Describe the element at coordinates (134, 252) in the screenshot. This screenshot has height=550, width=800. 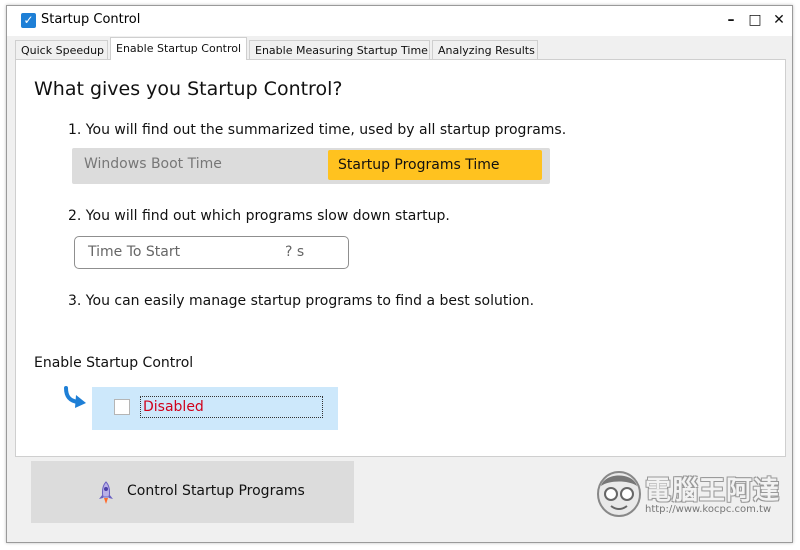
I see `time-to-start-label: Time To Start` at that location.